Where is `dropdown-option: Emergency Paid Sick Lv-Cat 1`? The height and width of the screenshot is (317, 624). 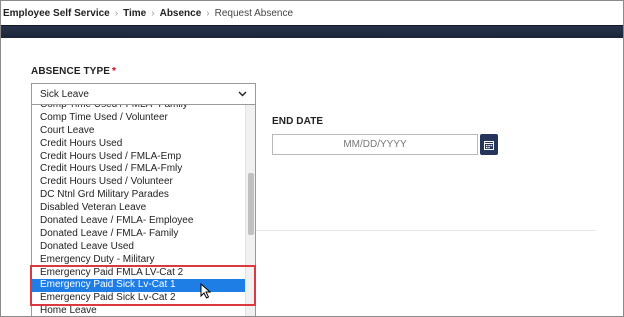
dropdown-option: Emergency Paid Sick Lv-Cat 1 is located at coordinates (139, 286).